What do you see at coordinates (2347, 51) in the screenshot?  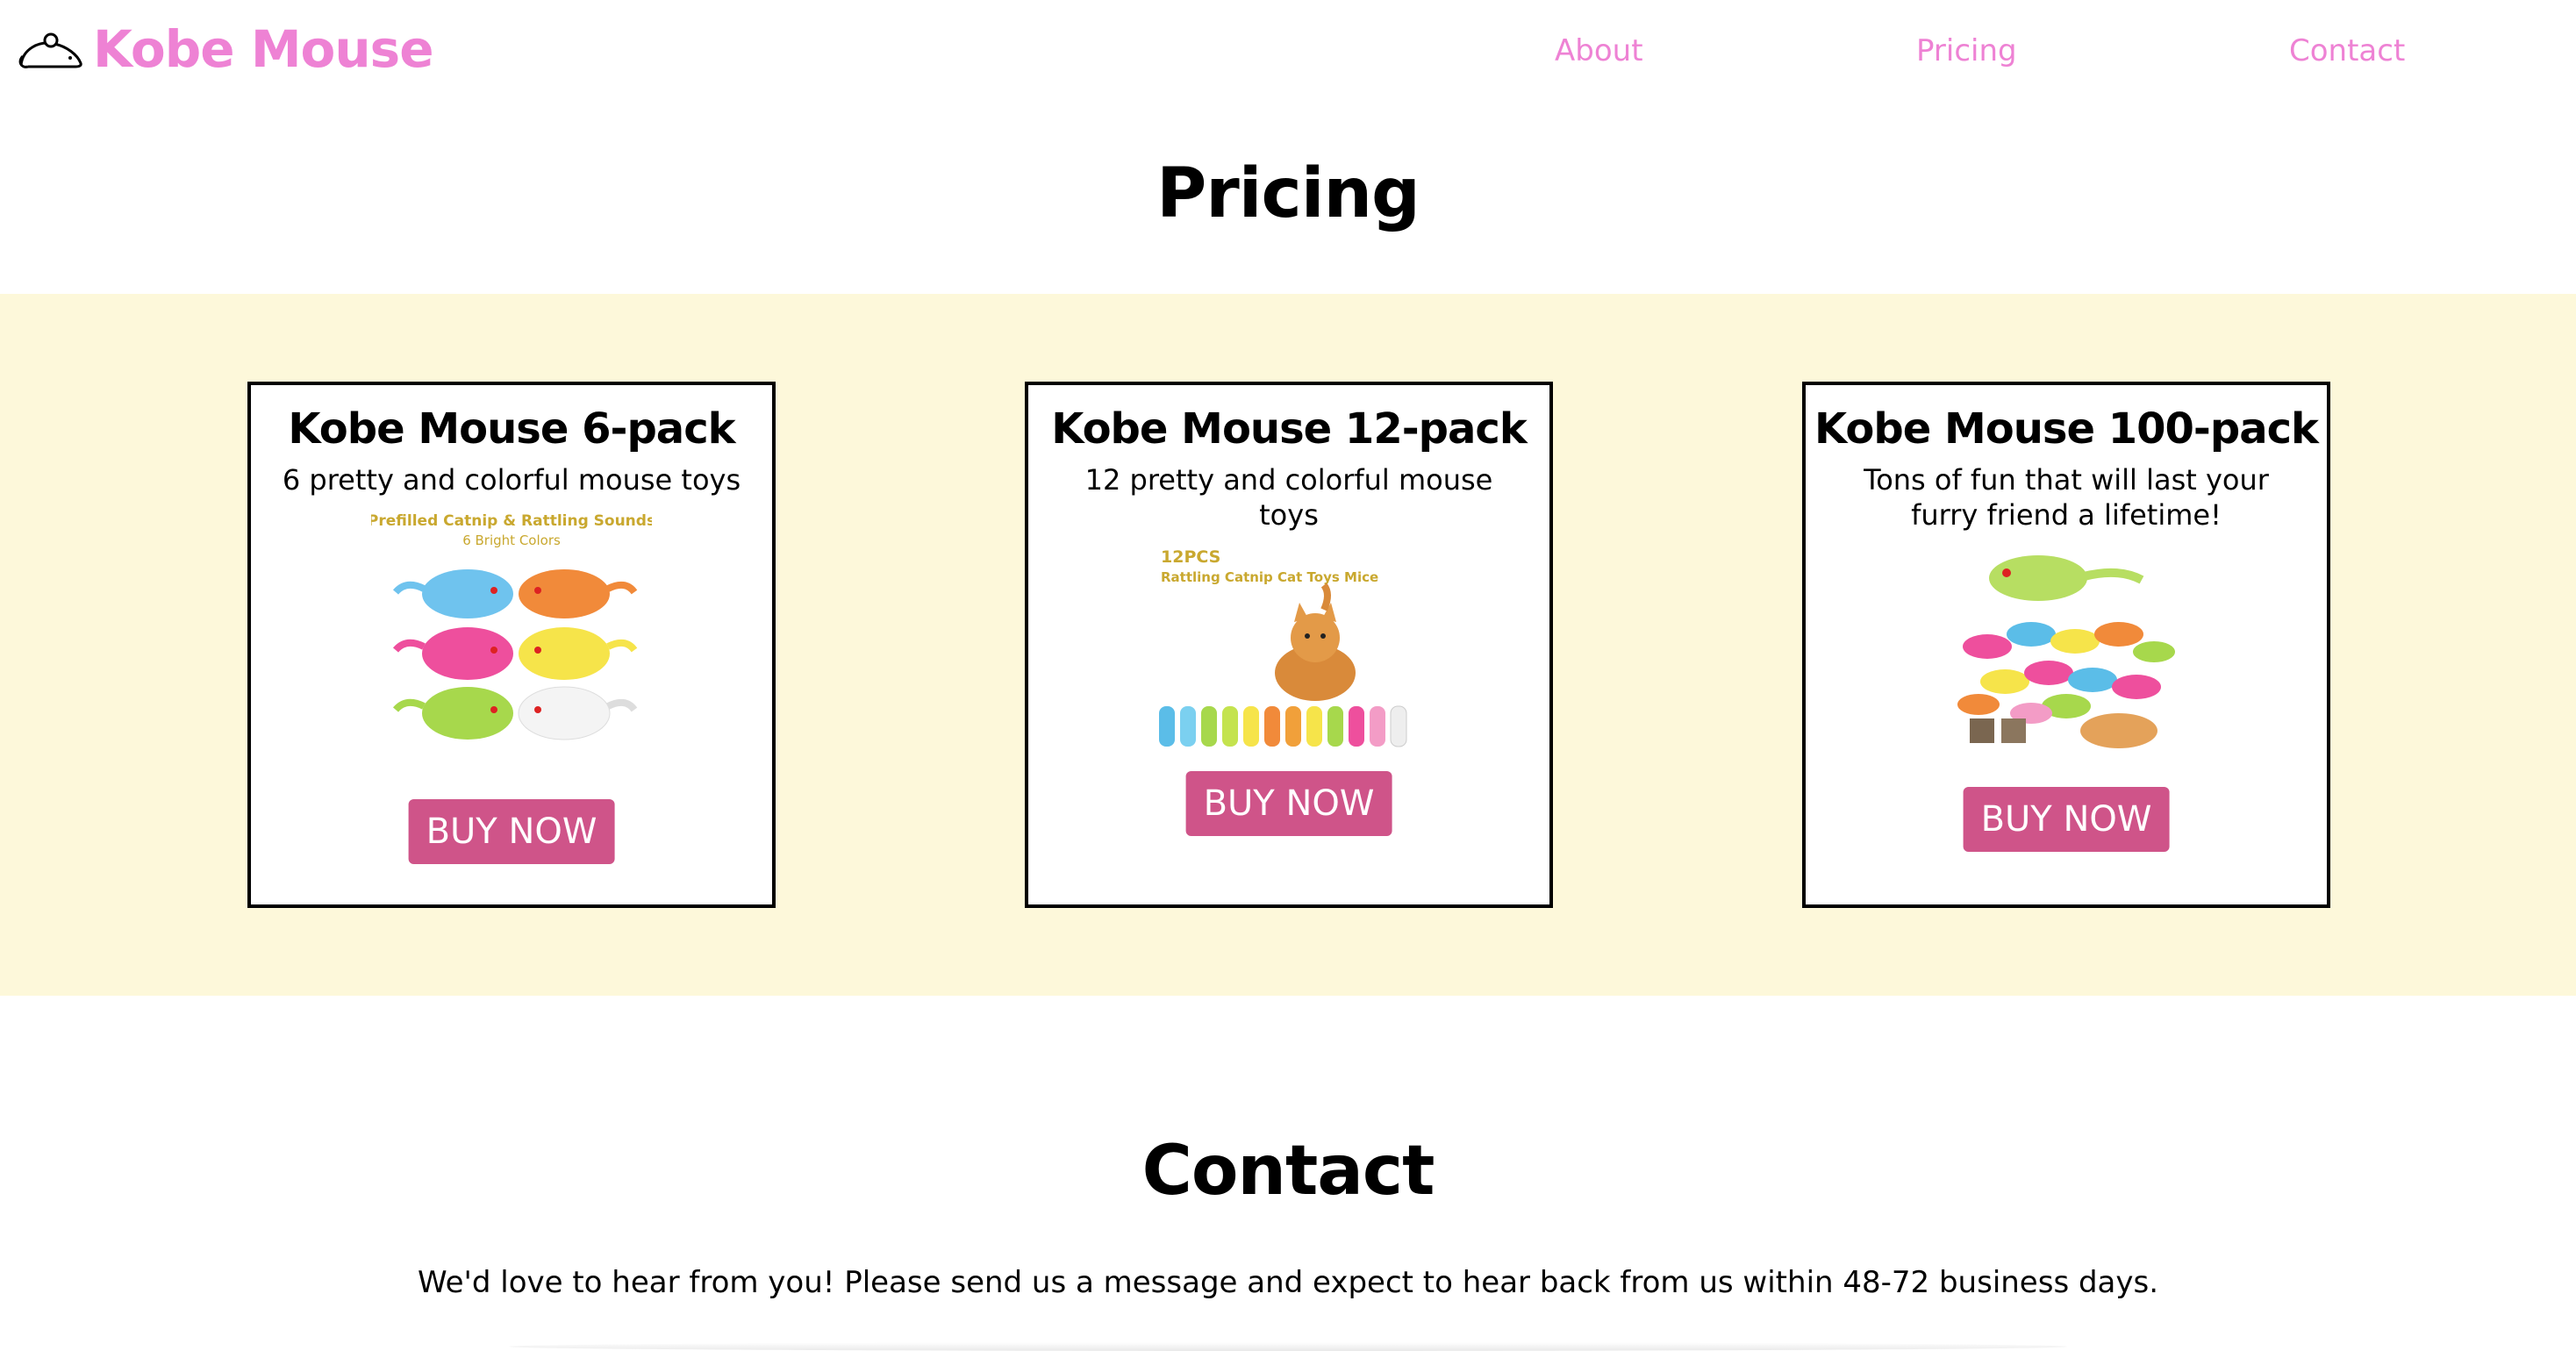 I see `nav-contact: Contact` at bounding box center [2347, 51].